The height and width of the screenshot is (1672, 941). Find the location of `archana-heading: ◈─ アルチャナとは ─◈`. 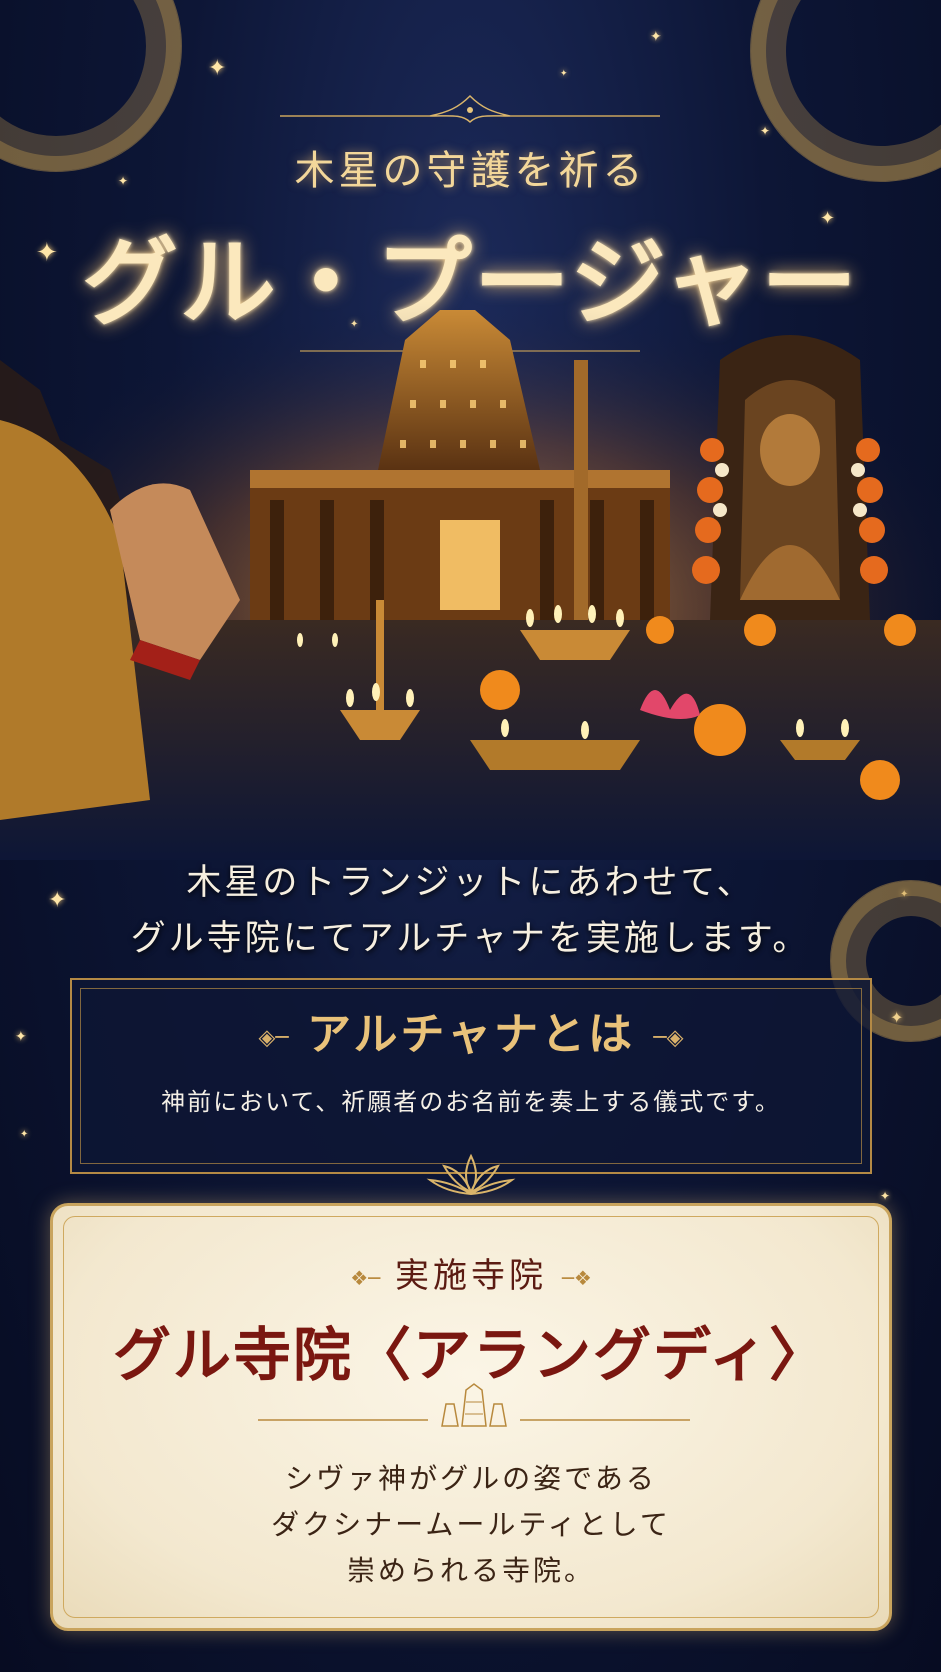

archana-heading: ◈─ アルチャナとは ─◈ is located at coordinates (471, 1030).